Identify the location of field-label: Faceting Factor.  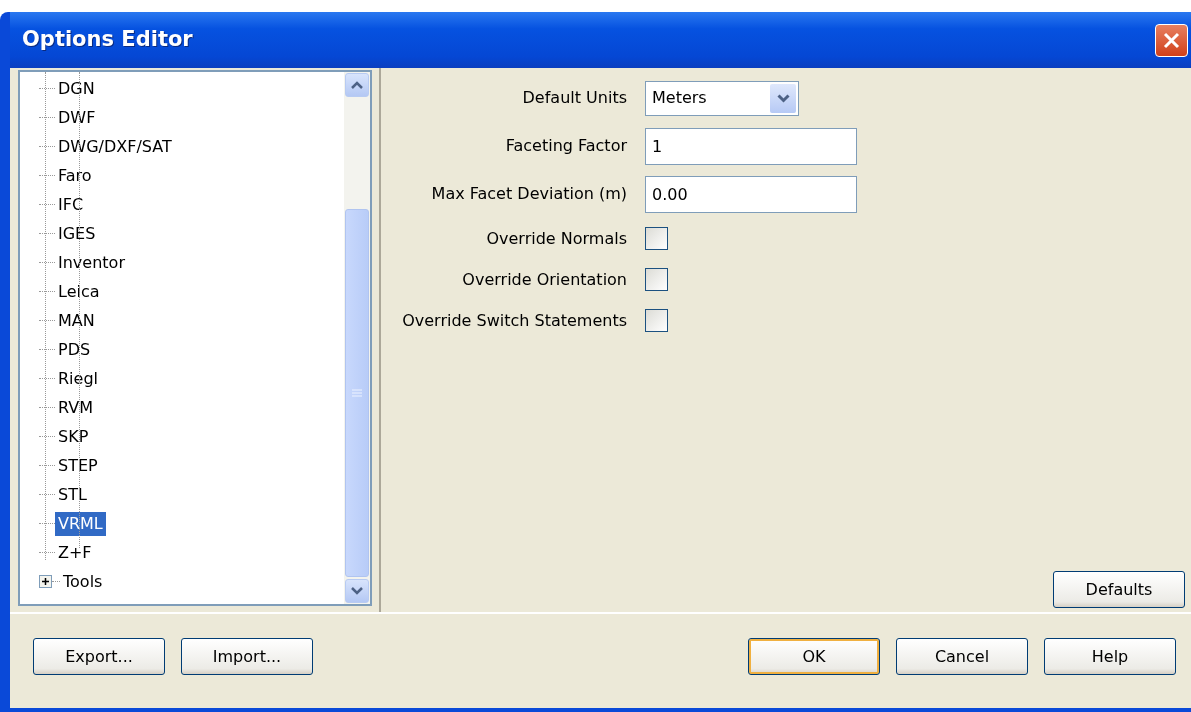
(566, 146).